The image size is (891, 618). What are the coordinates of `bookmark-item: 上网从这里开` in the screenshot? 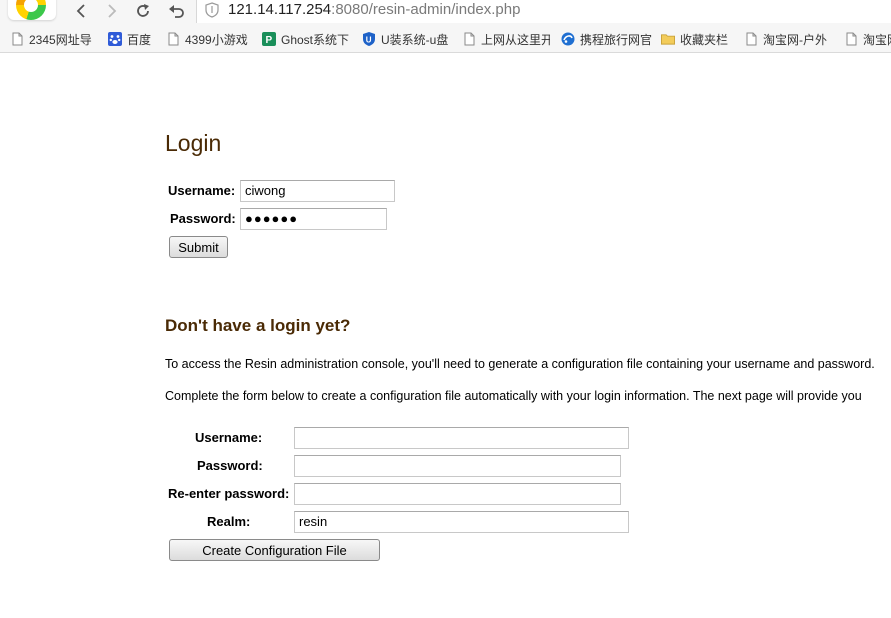 It's located at (506, 39).